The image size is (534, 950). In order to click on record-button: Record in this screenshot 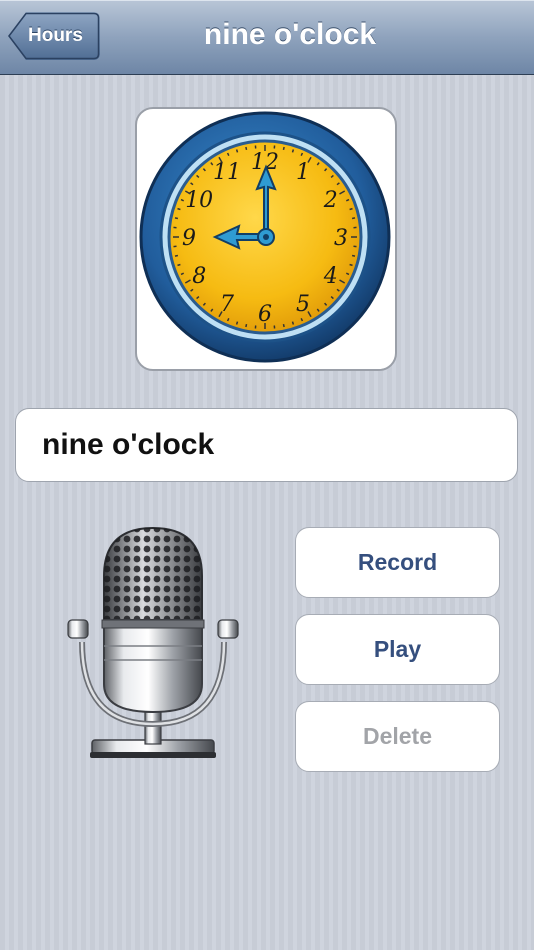, I will do `click(397, 562)`.